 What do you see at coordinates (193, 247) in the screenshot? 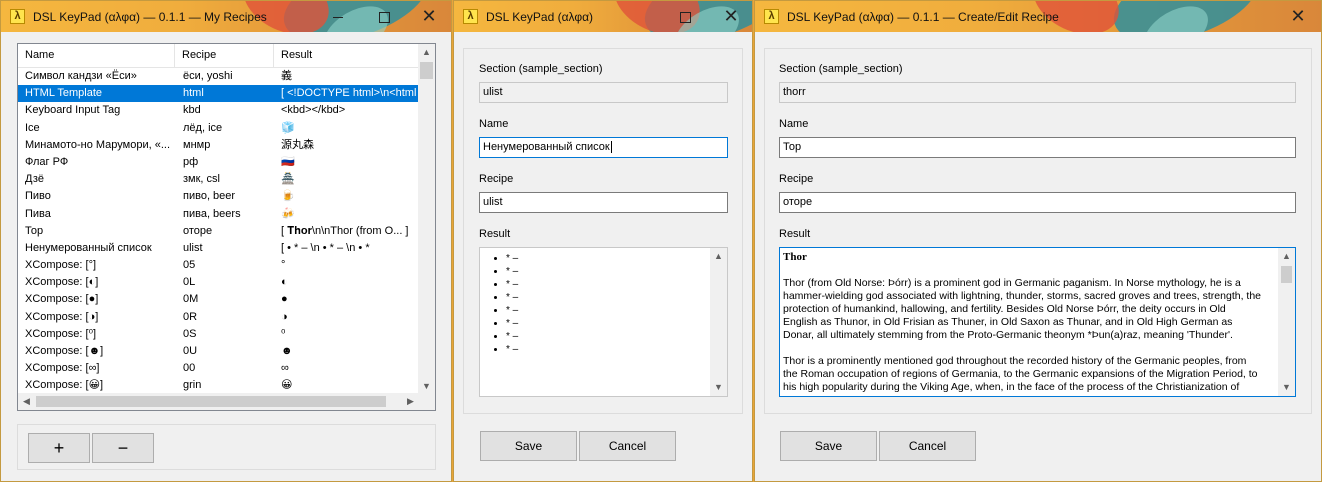
I see `row-recipe: ulist` at bounding box center [193, 247].